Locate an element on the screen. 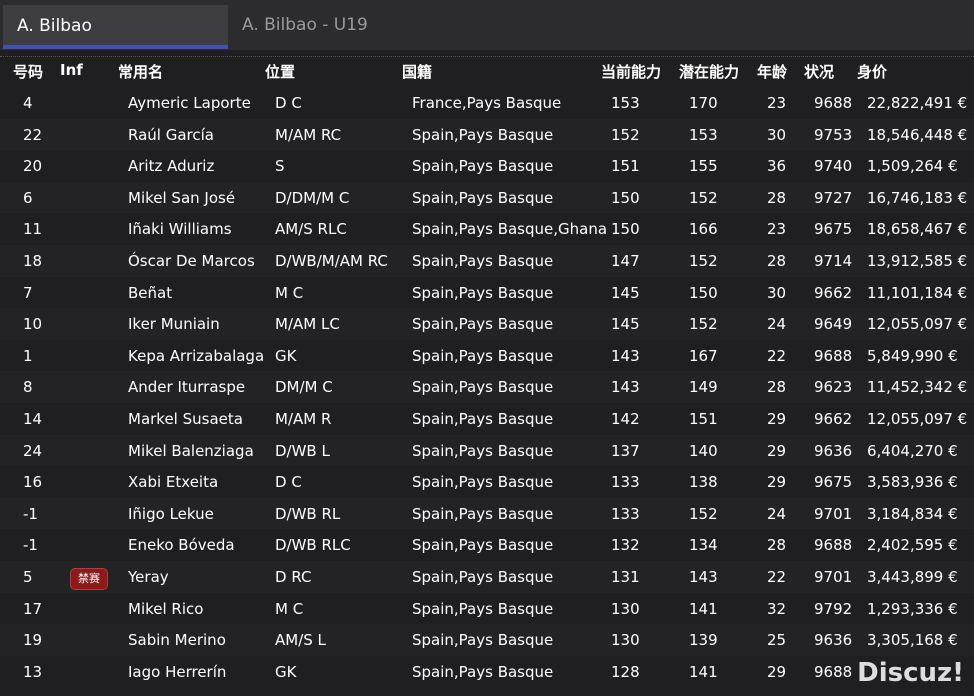 Image resolution: width=974 pixels, height=696 pixels. player-potential-ability: 141 is located at coordinates (703, 608).